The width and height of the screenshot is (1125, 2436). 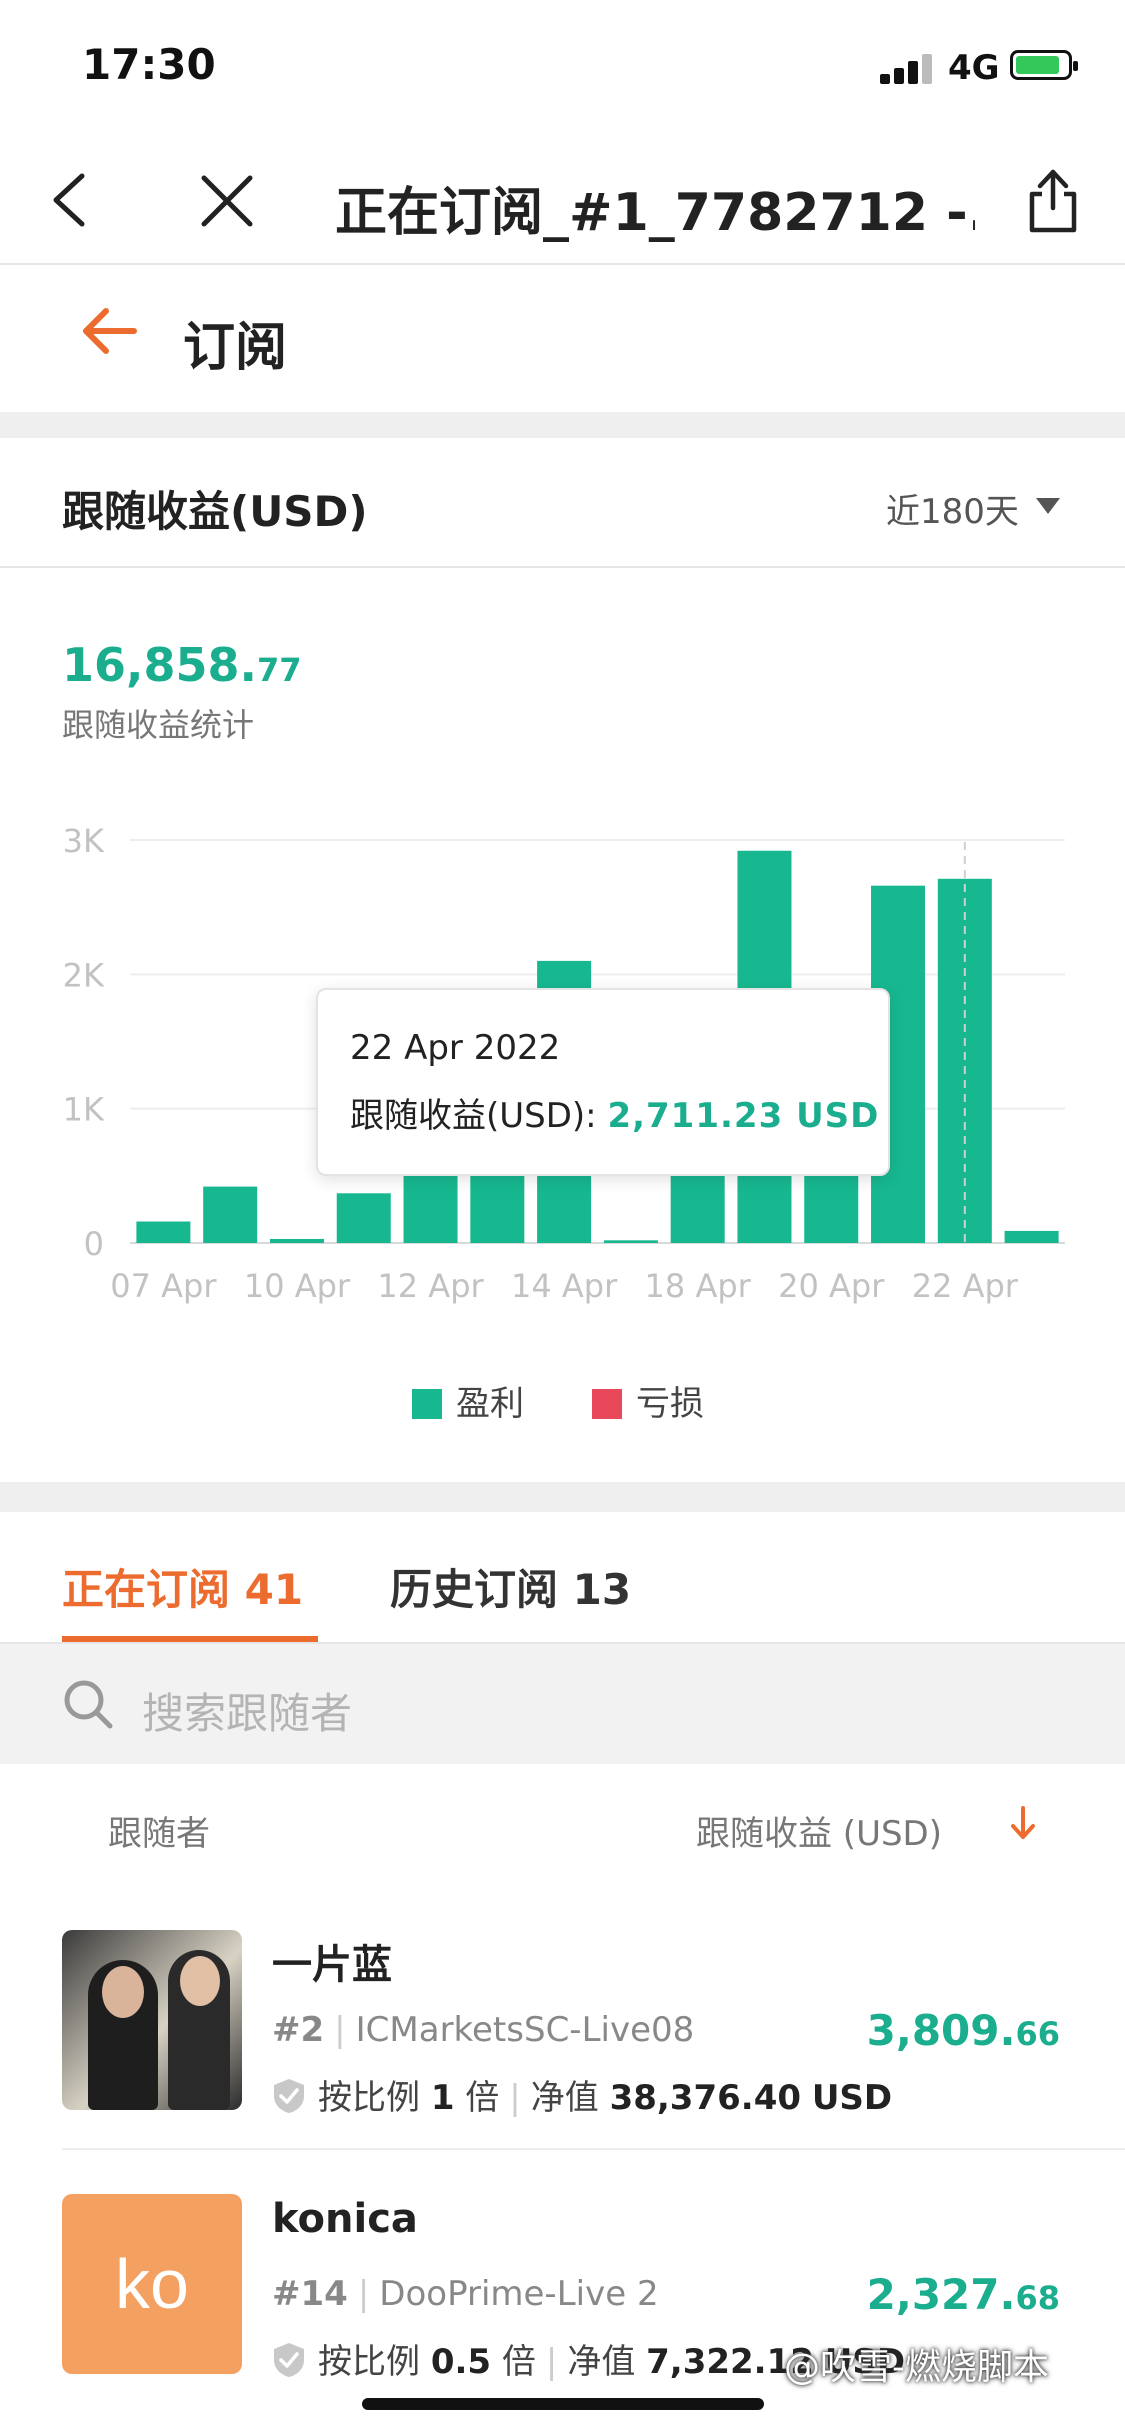 What do you see at coordinates (705, 2098) in the screenshot?
I see `equity-value: 38,376.40` at bounding box center [705, 2098].